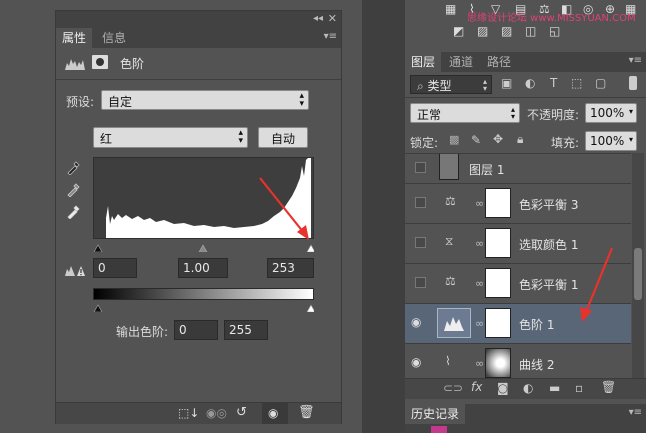 This screenshot has width=646, height=433. What do you see at coordinates (506, 31) in the screenshot?
I see `threshold-icon: ▨` at bounding box center [506, 31].